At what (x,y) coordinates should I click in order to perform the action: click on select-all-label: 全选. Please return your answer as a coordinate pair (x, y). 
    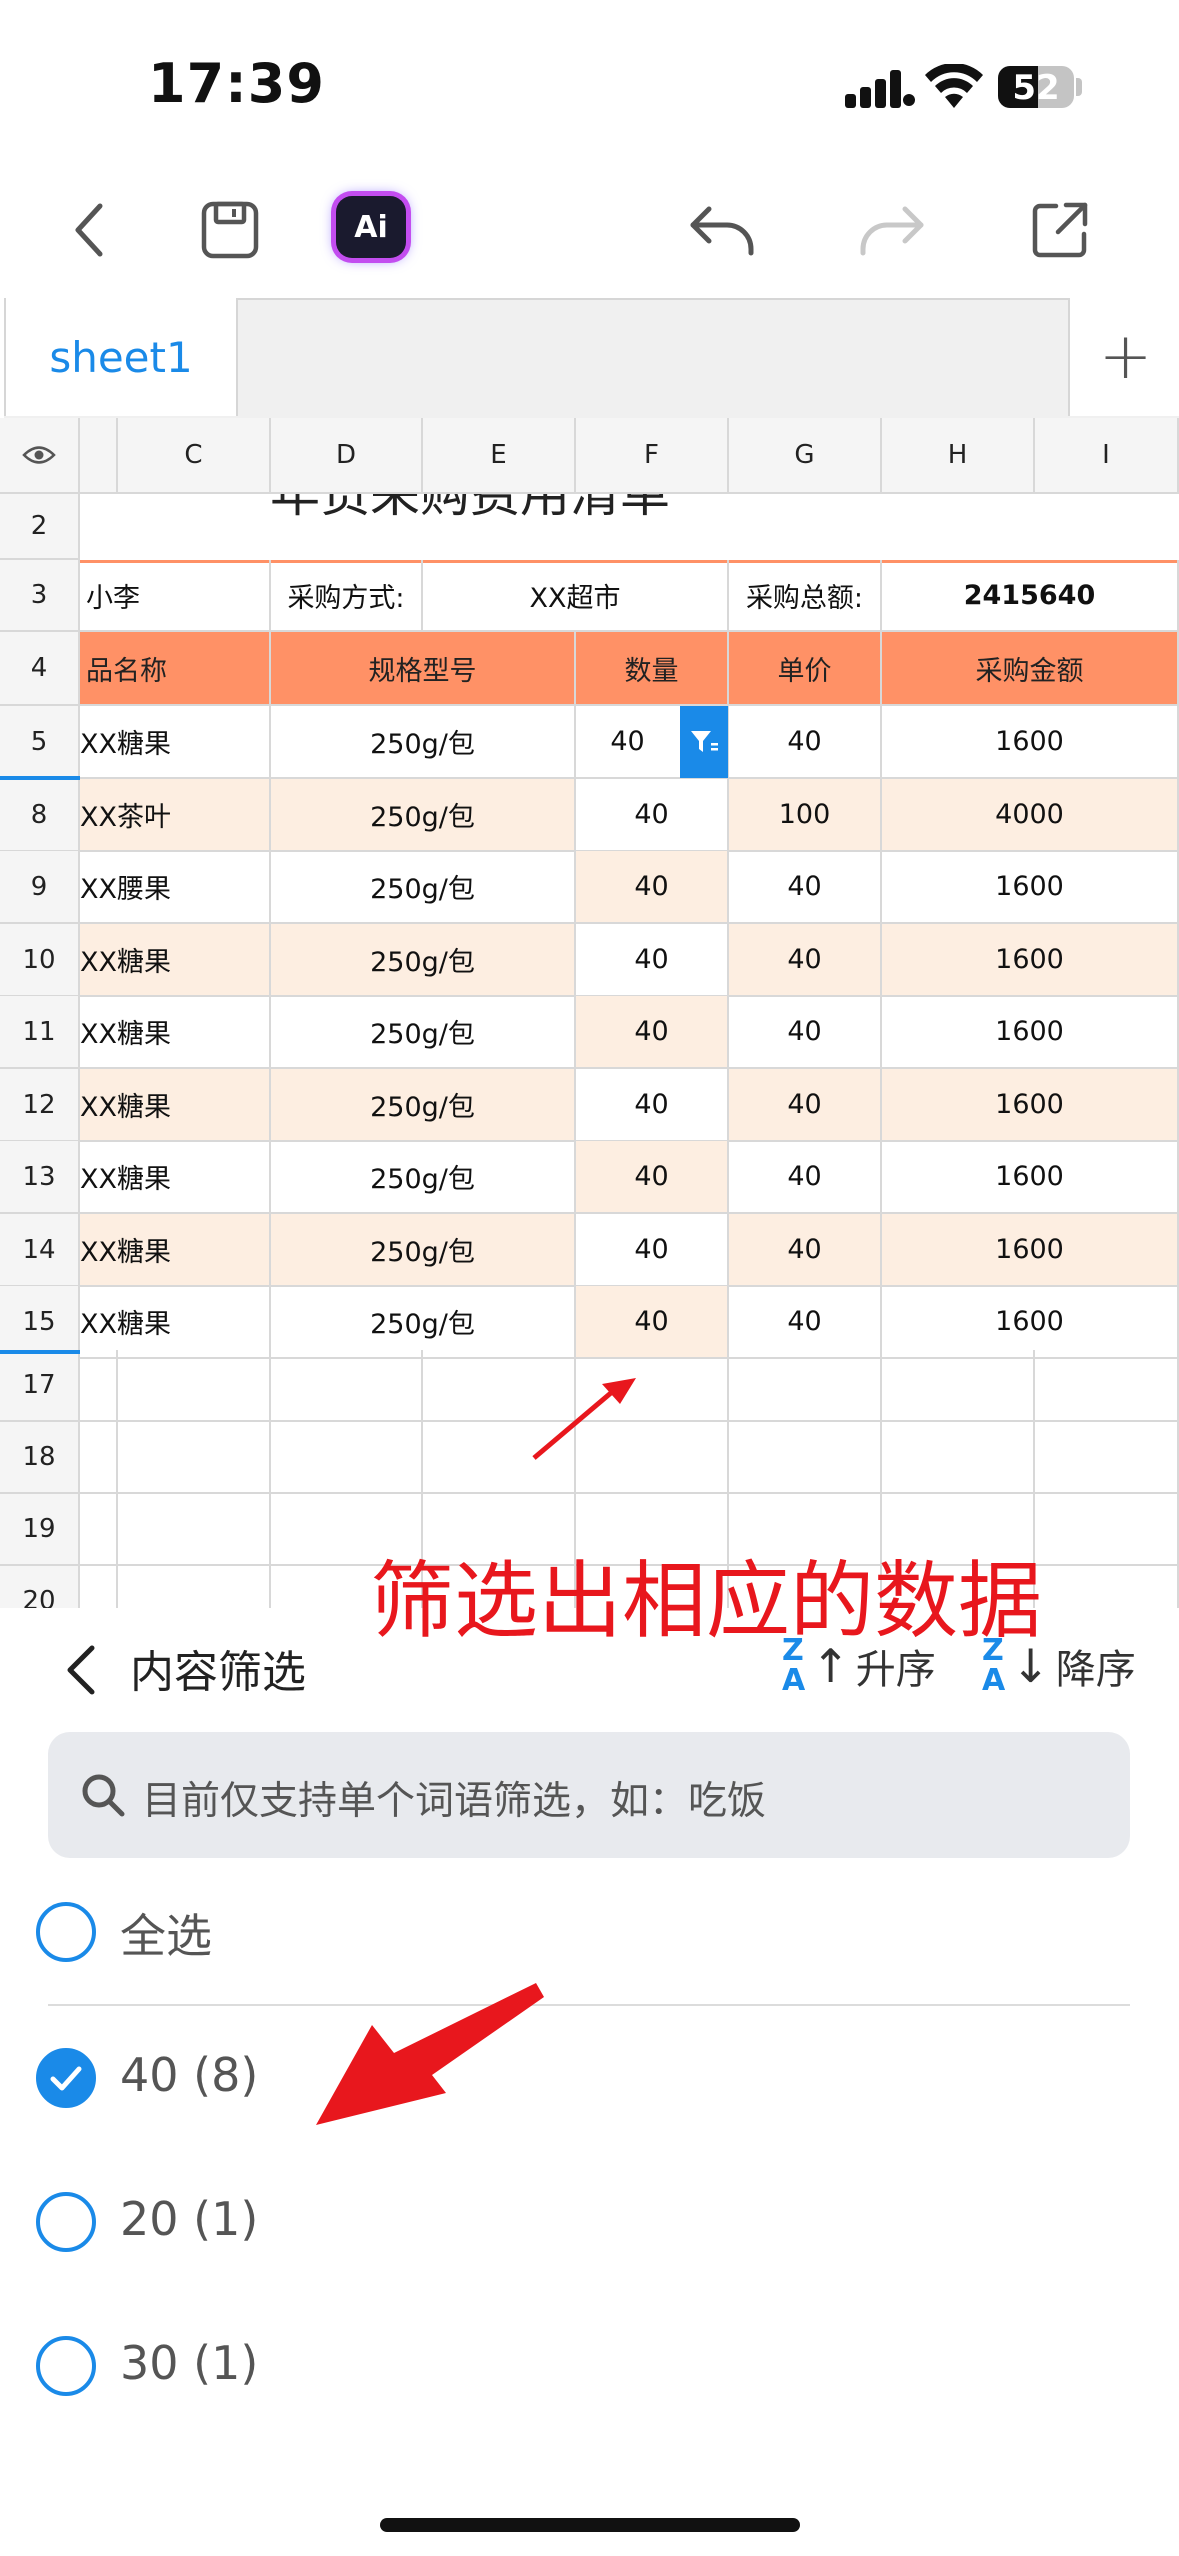
    Looking at the image, I should click on (166, 1933).